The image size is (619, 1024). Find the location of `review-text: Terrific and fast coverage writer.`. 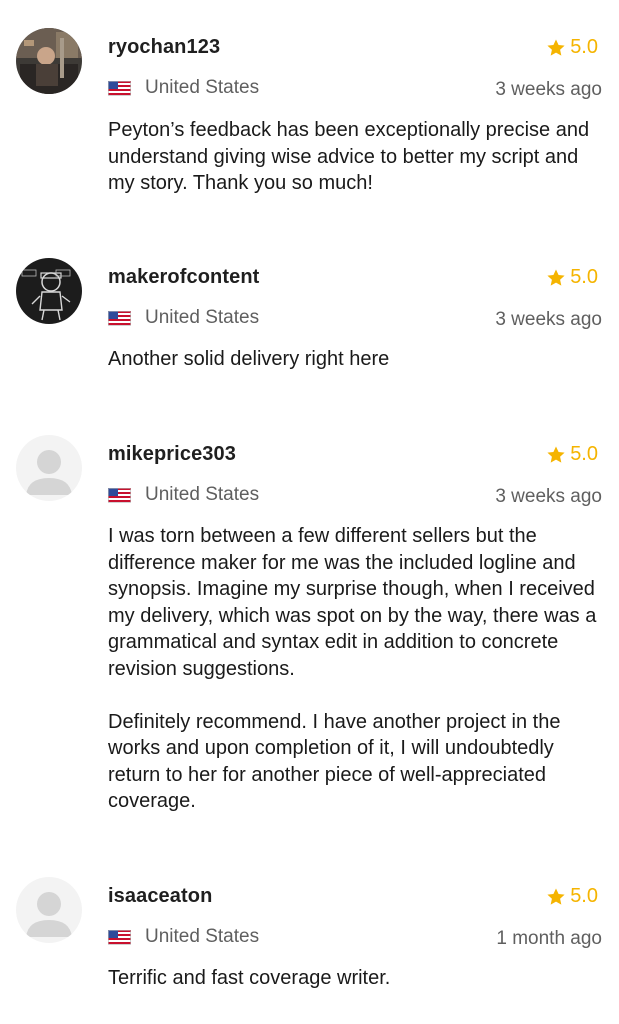

review-text: Terrific and fast coverage writer. is located at coordinates (358, 978).